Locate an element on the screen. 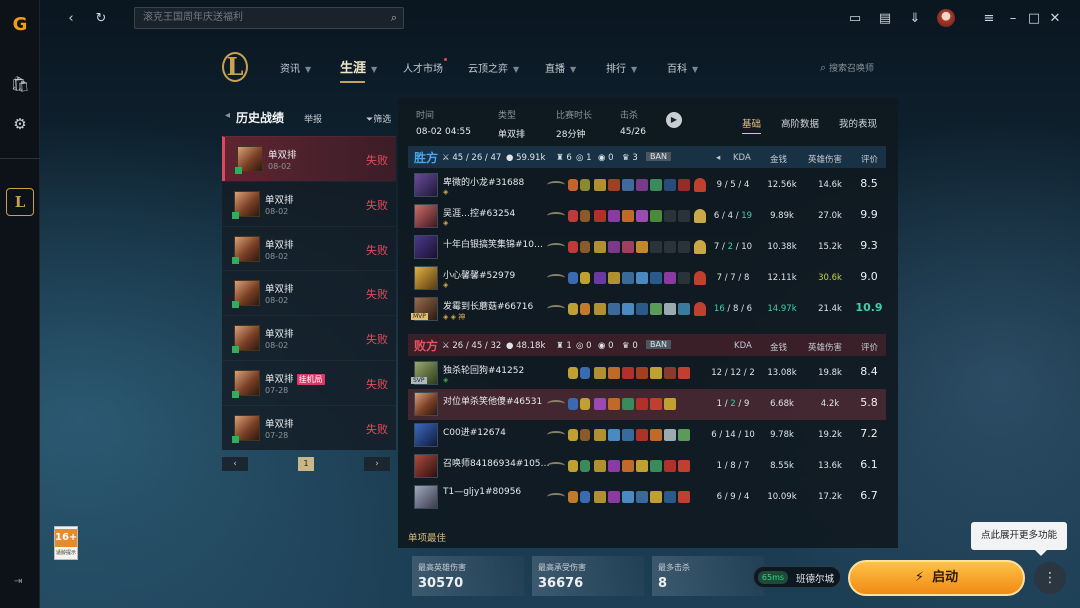 The height and width of the screenshot is (608, 1080). mvp-badge: MVP is located at coordinates (419, 316).